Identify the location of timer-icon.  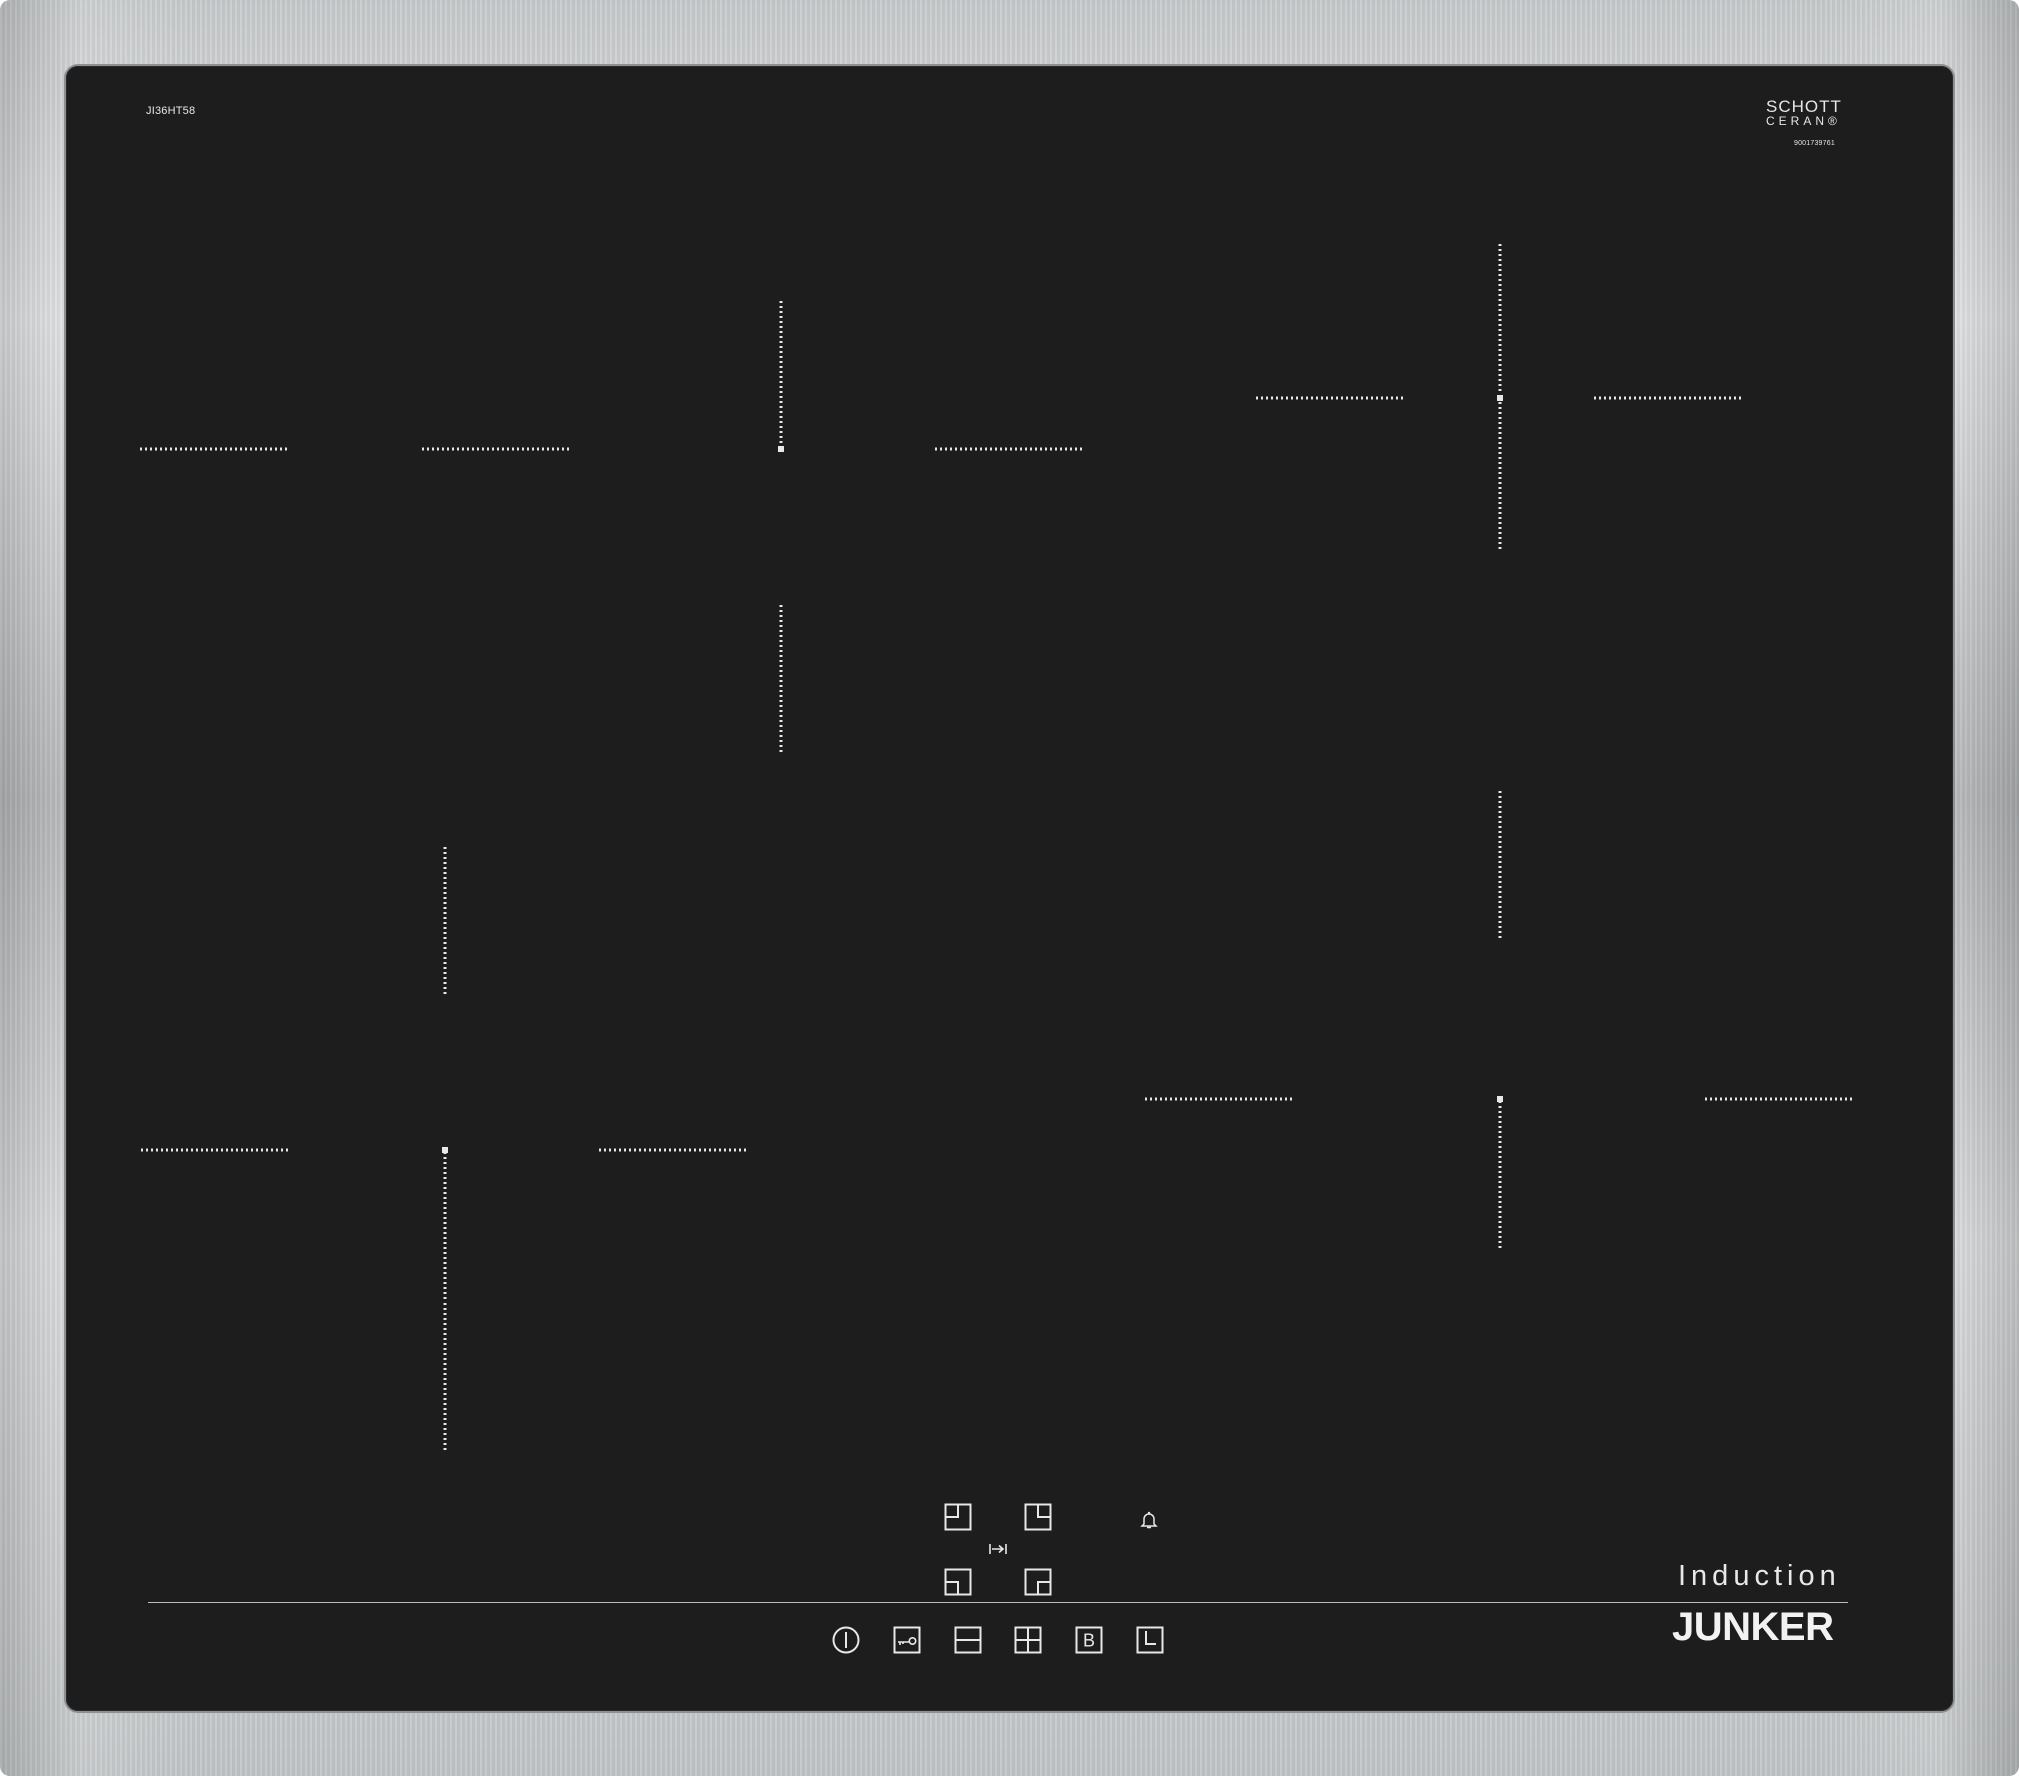
(1150, 1640).